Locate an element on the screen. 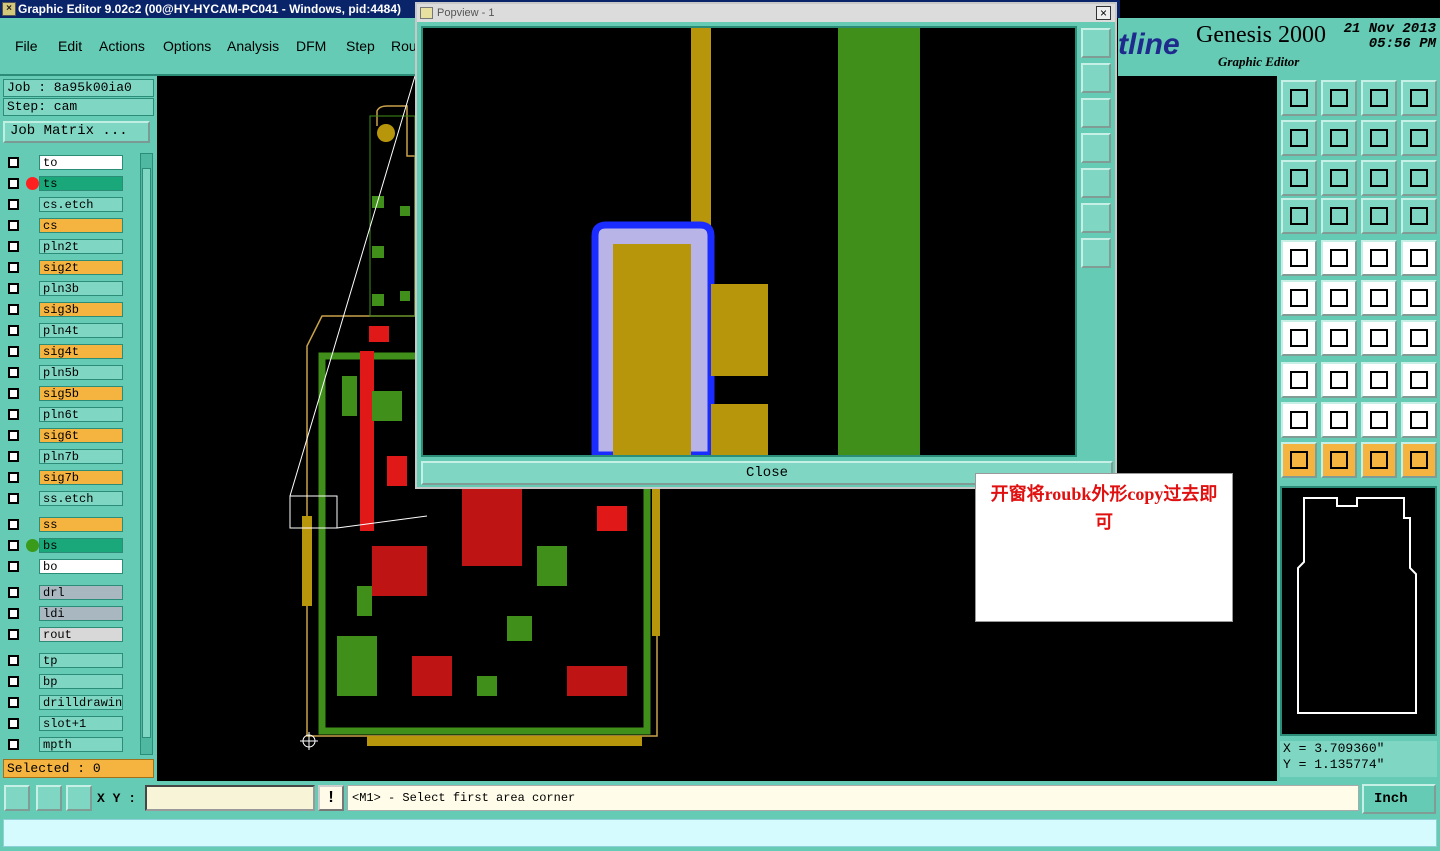  unit-selector: Inch is located at coordinates (1399, 799).